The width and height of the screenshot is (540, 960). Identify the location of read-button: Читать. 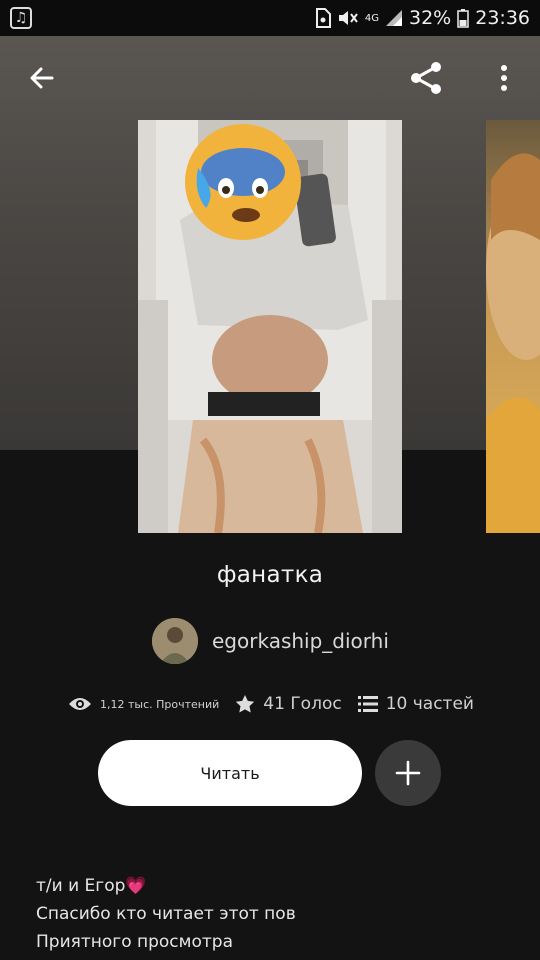
(230, 773).